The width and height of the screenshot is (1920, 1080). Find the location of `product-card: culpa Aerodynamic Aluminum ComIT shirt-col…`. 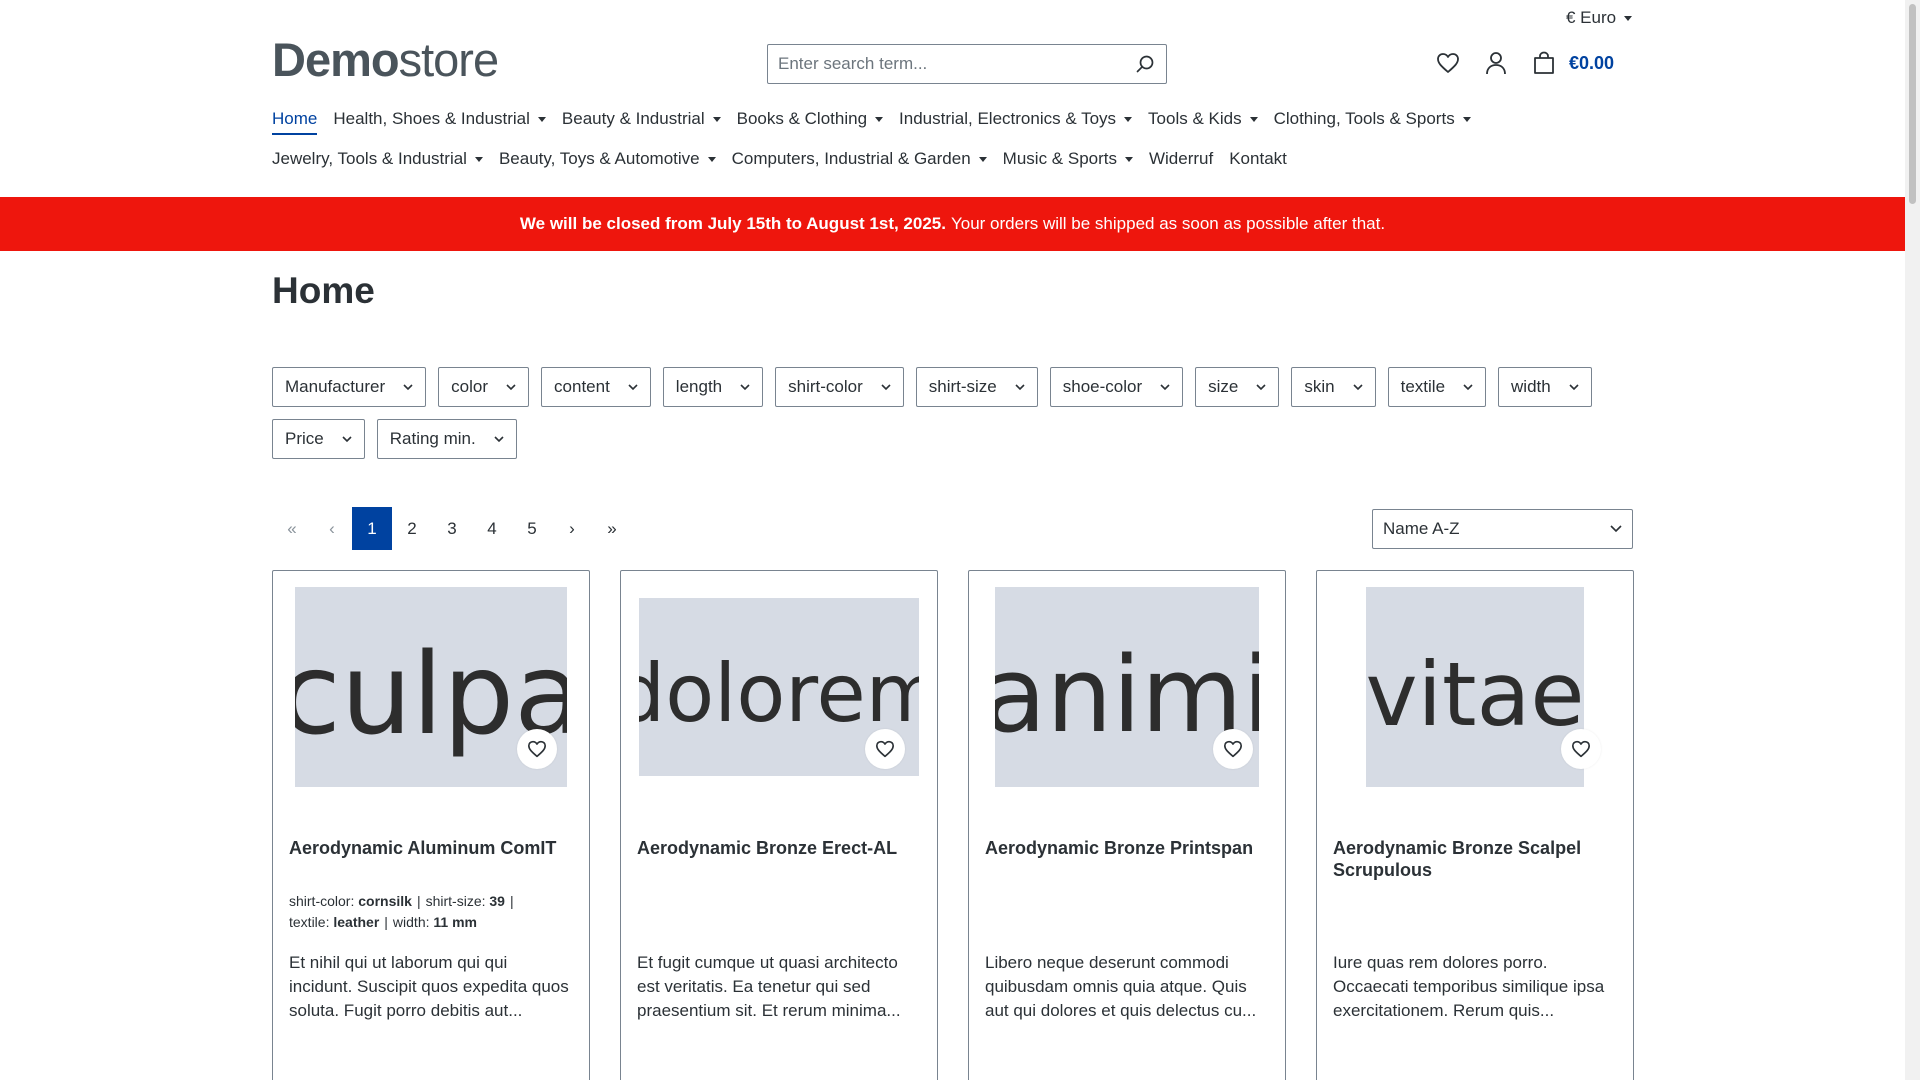

product-card: culpa Aerodynamic Aluminum ComIT shirt-col… is located at coordinates (431, 825).